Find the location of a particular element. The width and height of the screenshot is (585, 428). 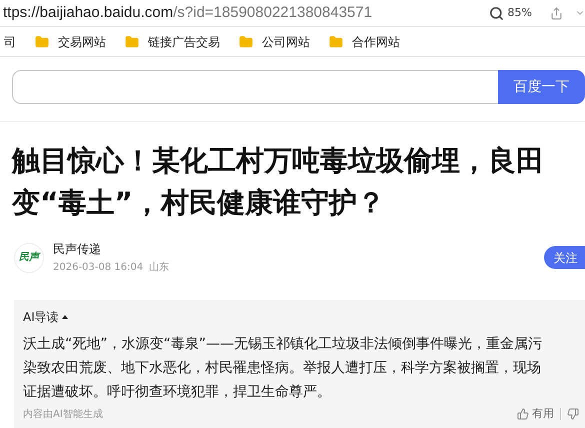

bookmark: 合作网站 is located at coordinates (364, 41).